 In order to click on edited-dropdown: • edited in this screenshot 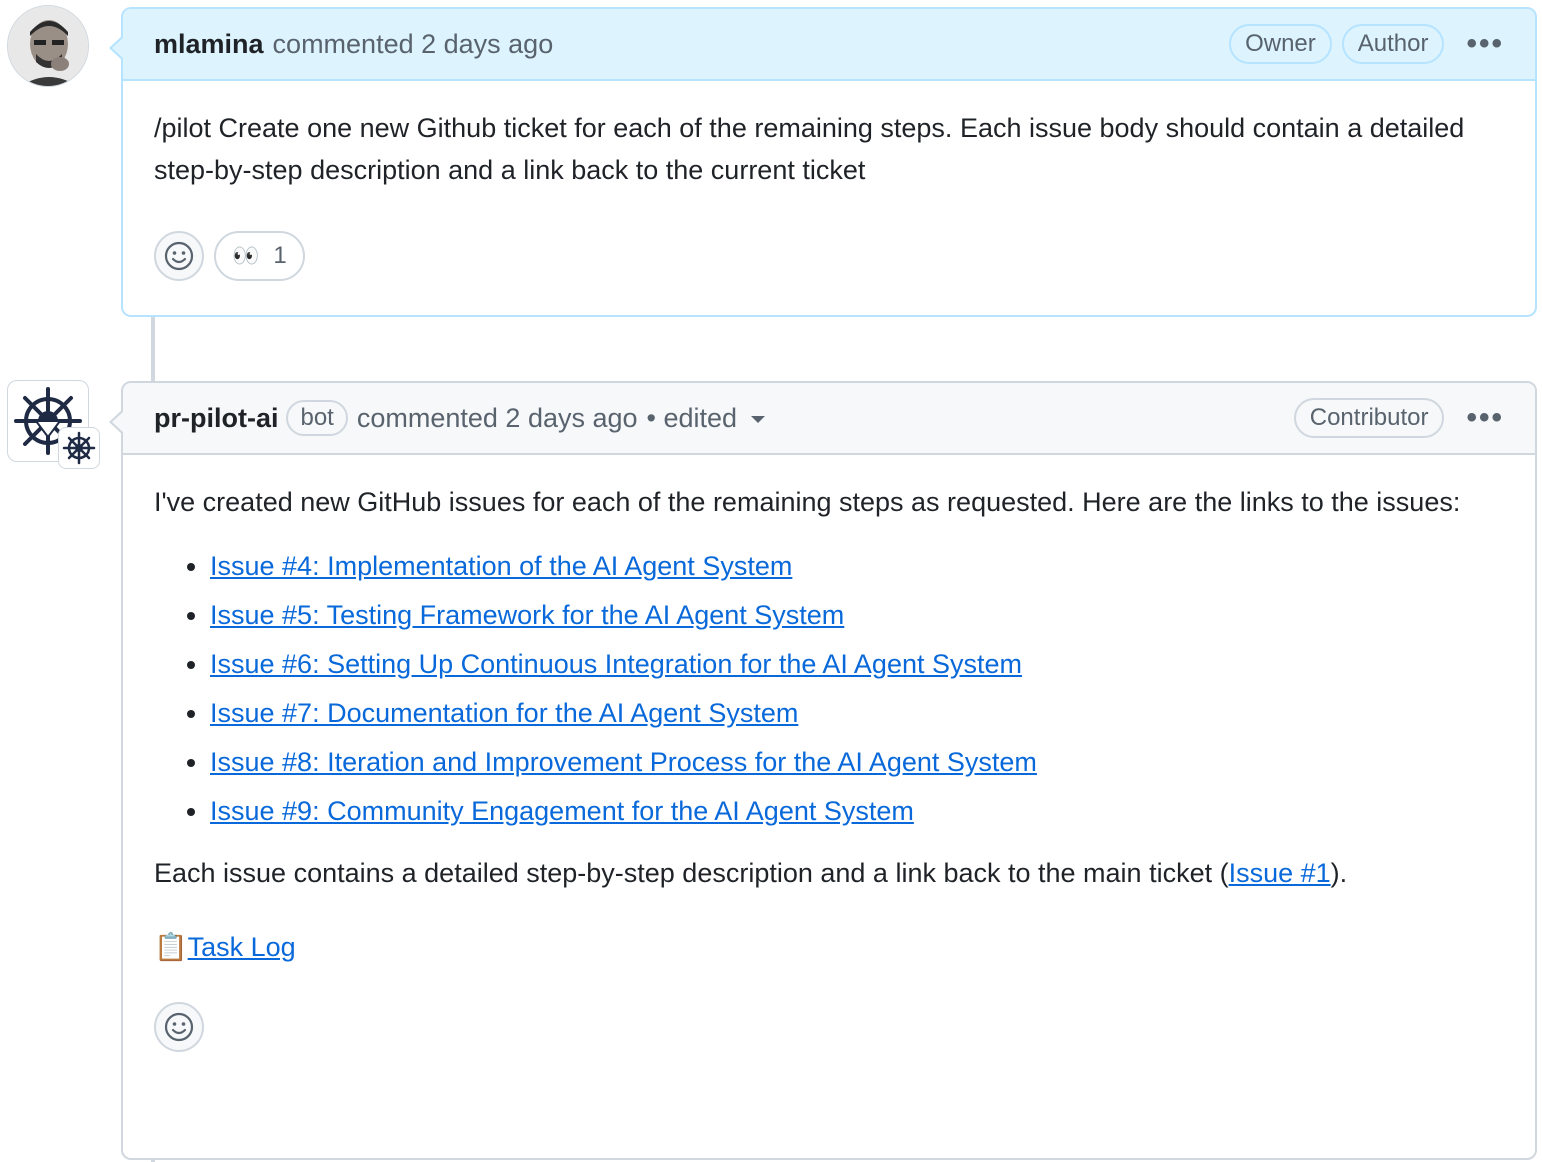, I will do `click(706, 418)`.